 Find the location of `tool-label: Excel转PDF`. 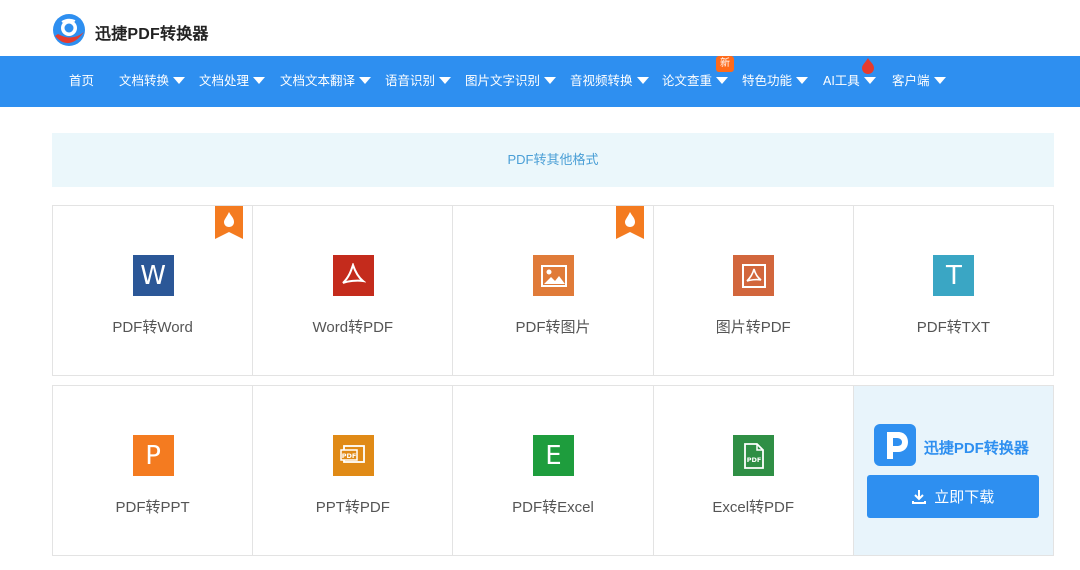

tool-label: Excel转PDF is located at coordinates (753, 507).